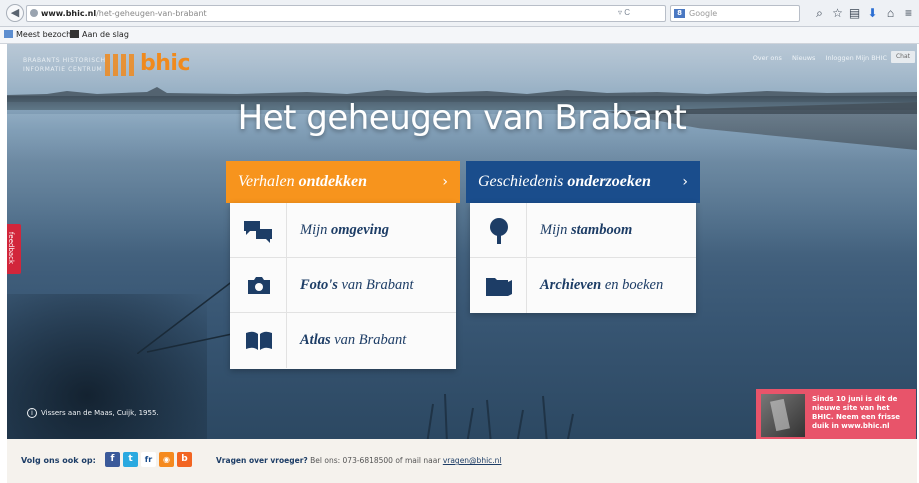 This screenshot has width=919, height=483. What do you see at coordinates (583, 285) in the screenshot?
I see `archieven-en-boeken-link: Archieven en boeken` at bounding box center [583, 285].